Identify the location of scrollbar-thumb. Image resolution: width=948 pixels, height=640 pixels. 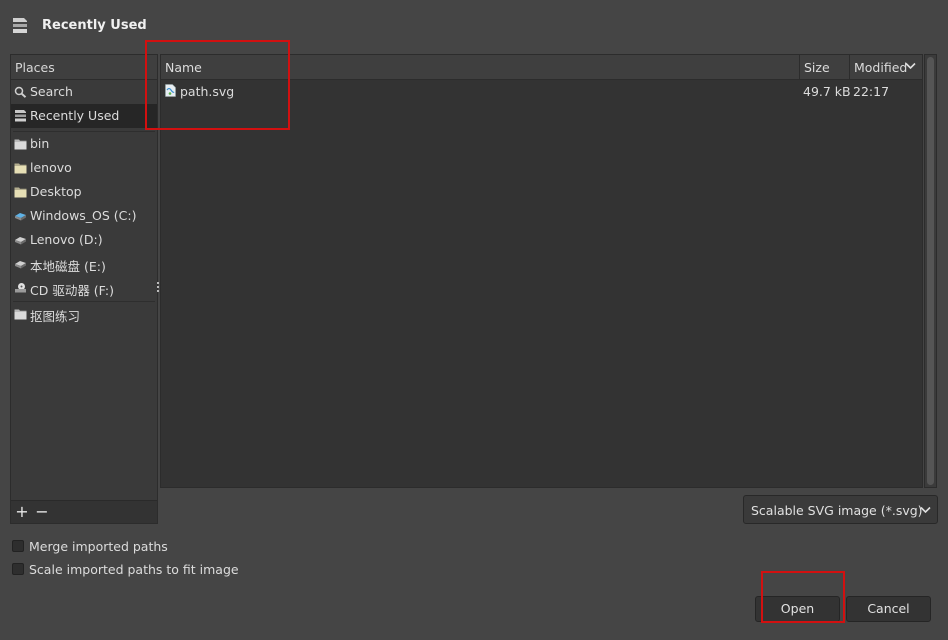
(930, 271).